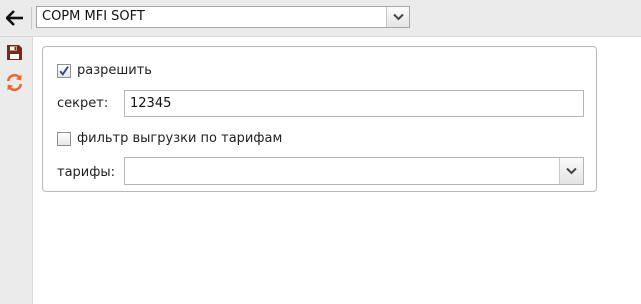 The height and width of the screenshot is (304, 641). I want to click on back-button, so click(15, 18).